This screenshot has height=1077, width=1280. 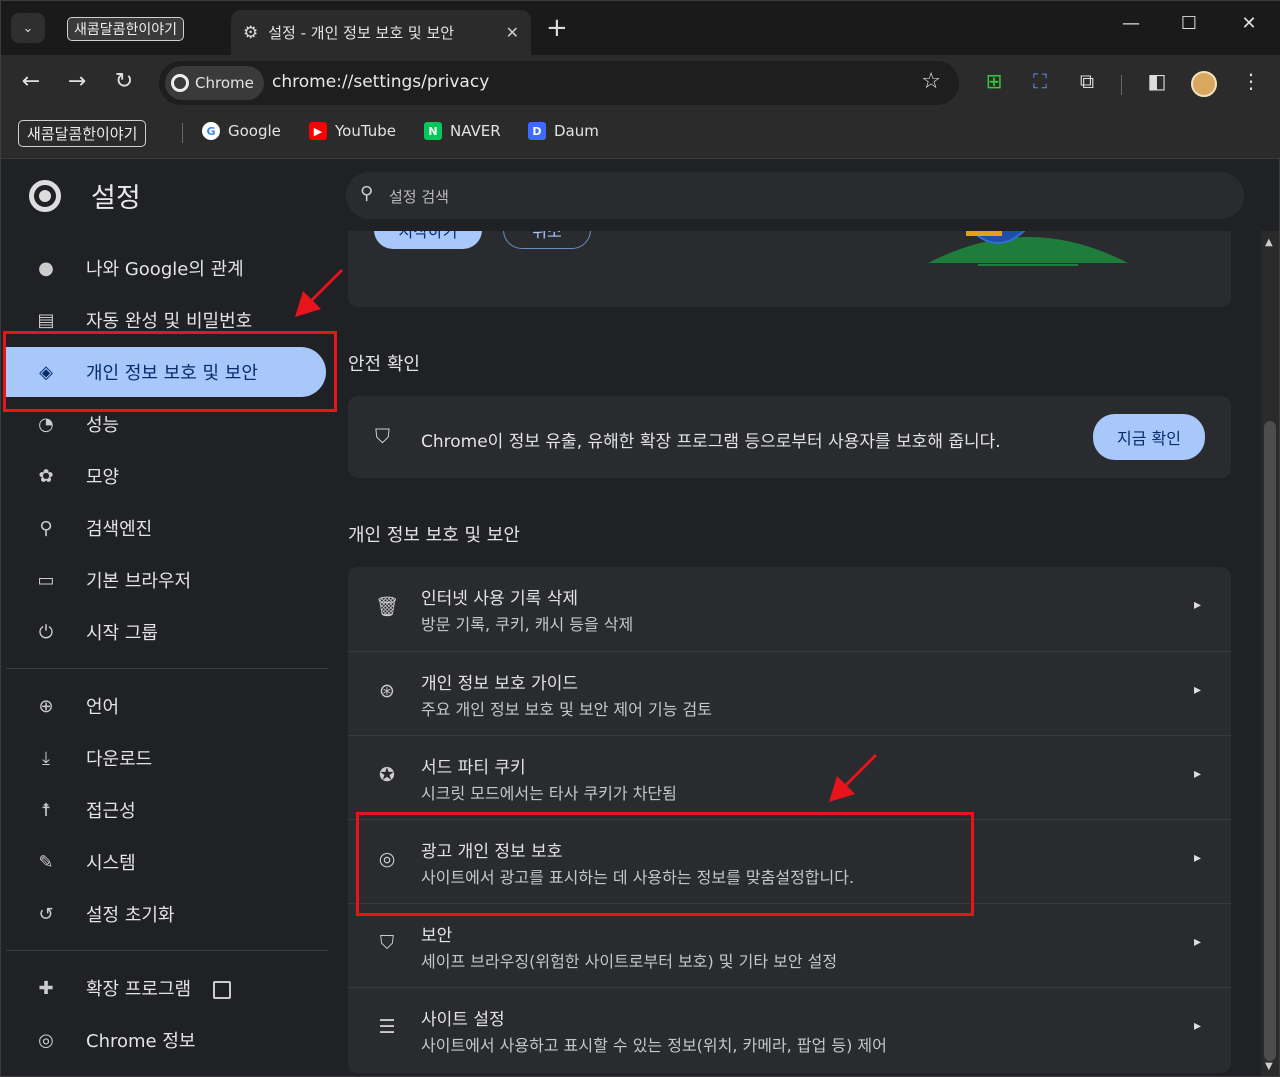 What do you see at coordinates (1204, 84) in the screenshot?
I see `profile-avatar` at bounding box center [1204, 84].